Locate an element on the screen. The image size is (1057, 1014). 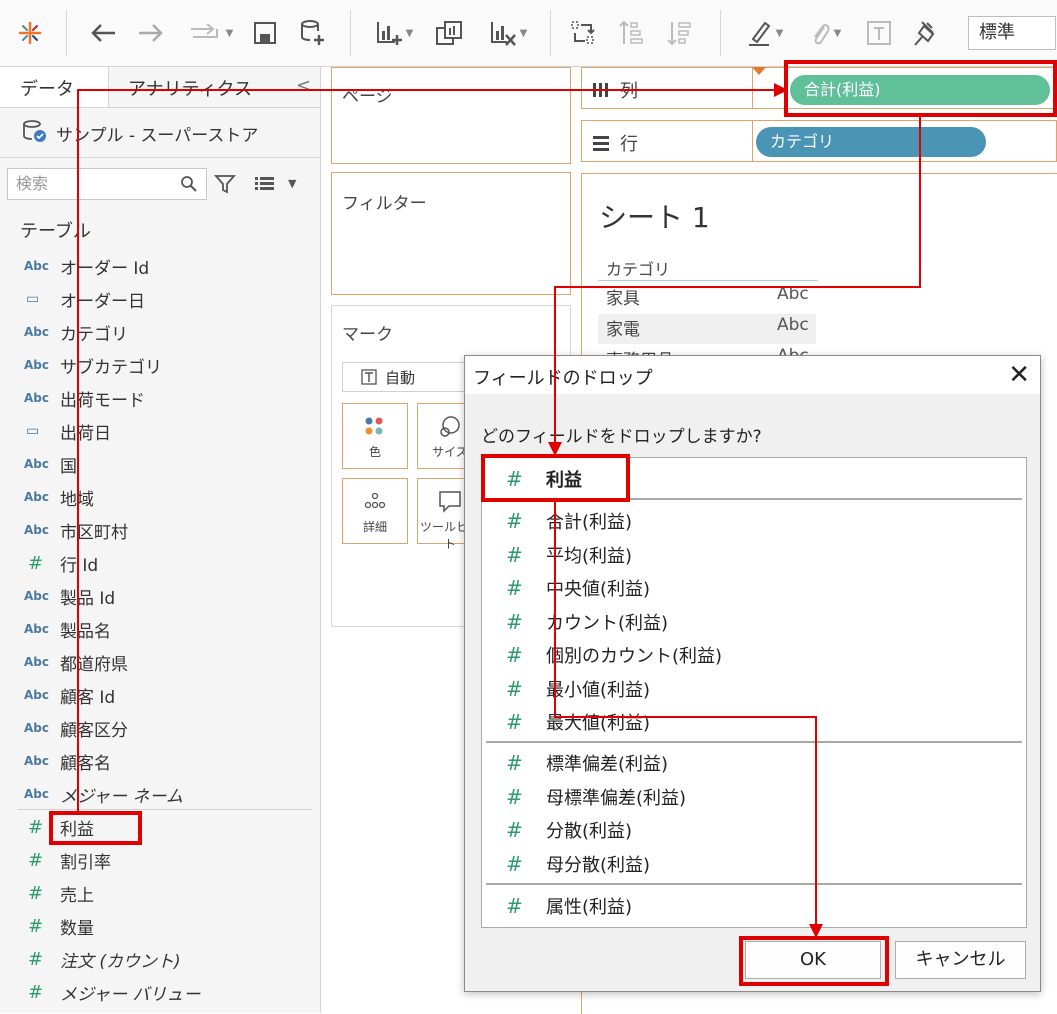
sort-ascending-icon is located at coordinates (631, 33).